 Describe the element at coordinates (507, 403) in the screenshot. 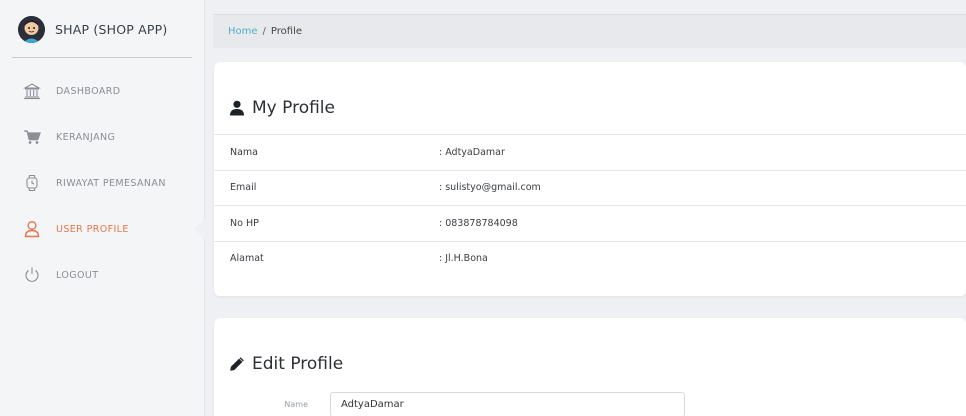

I see `name-input` at that location.